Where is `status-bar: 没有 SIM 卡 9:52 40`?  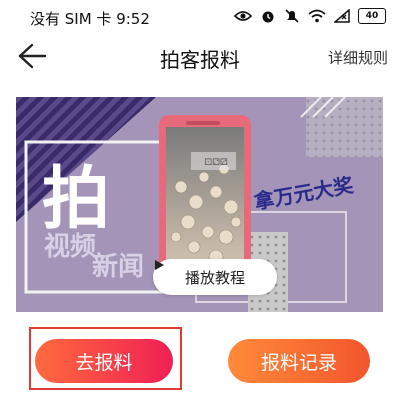
status-bar: 没有 SIM 卡 9:52 40 is located at coordinates (200, 17).